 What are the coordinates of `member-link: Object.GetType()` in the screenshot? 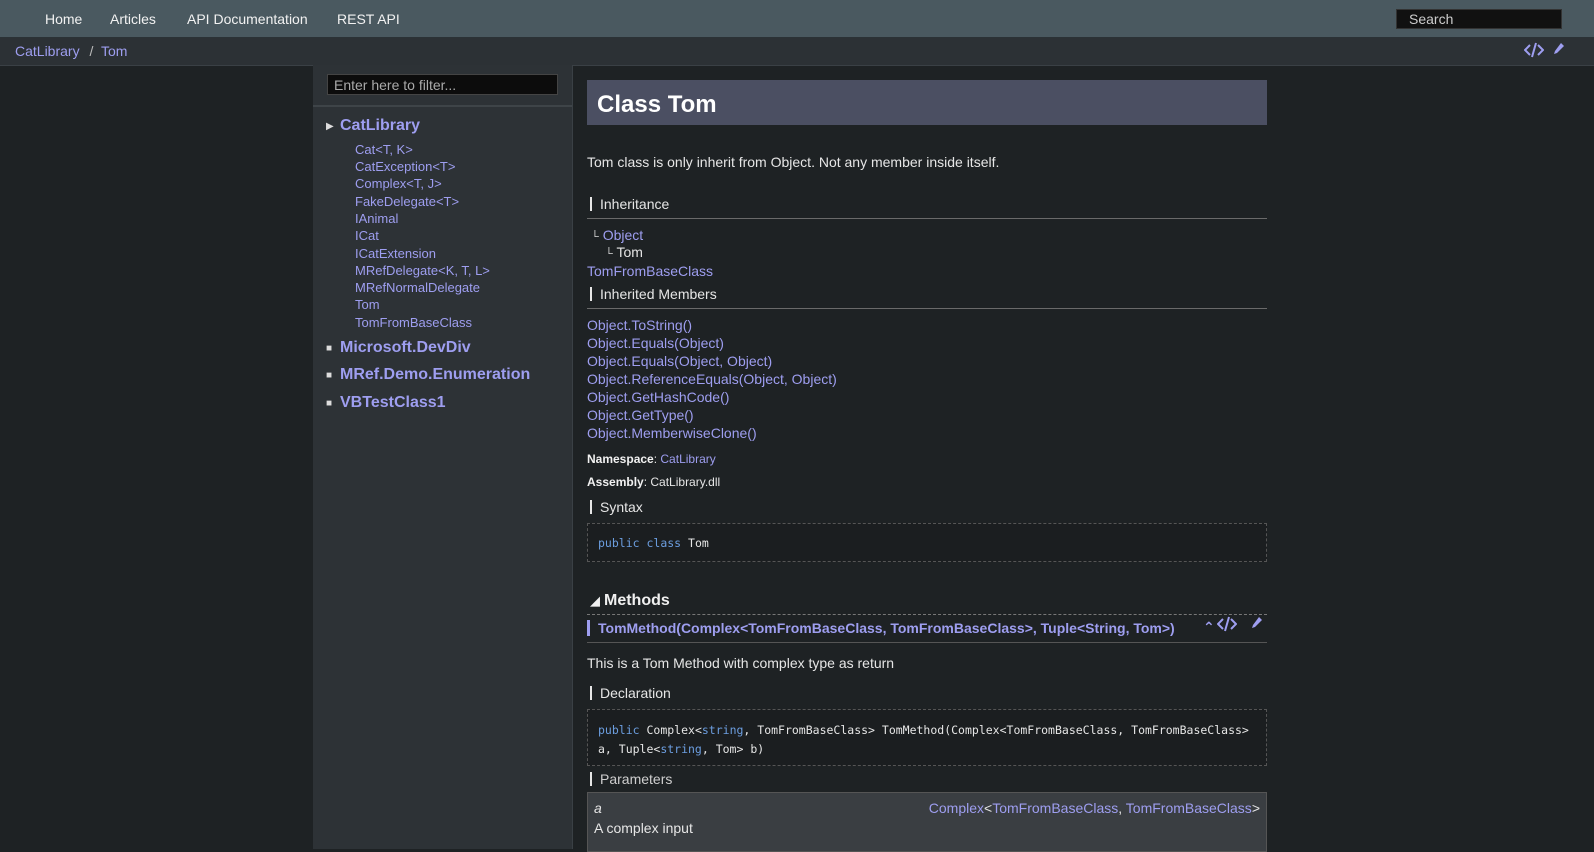 It's located at (640, 415).